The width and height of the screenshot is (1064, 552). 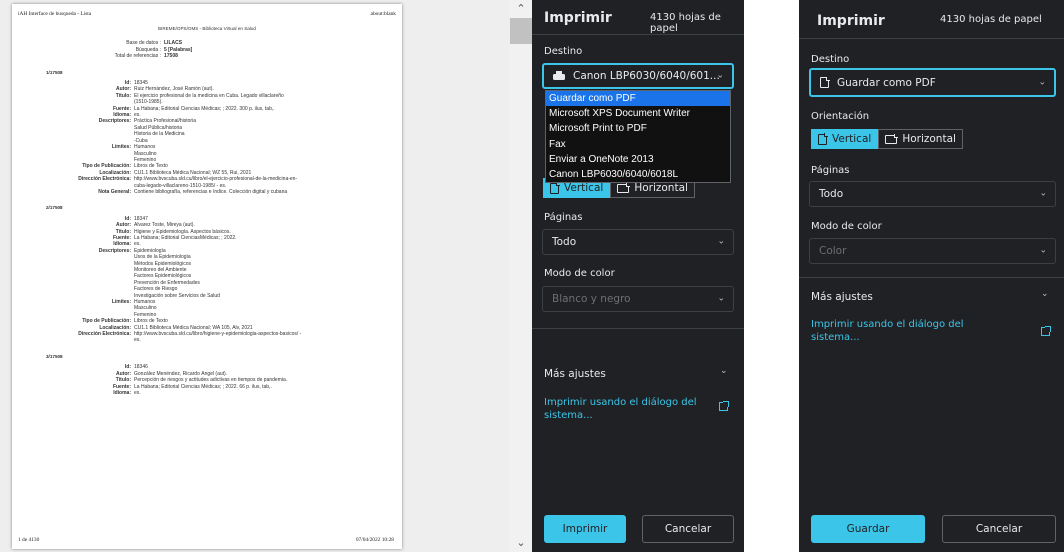 I want to click on save-button: Guardar, so click(x=868, y=529).